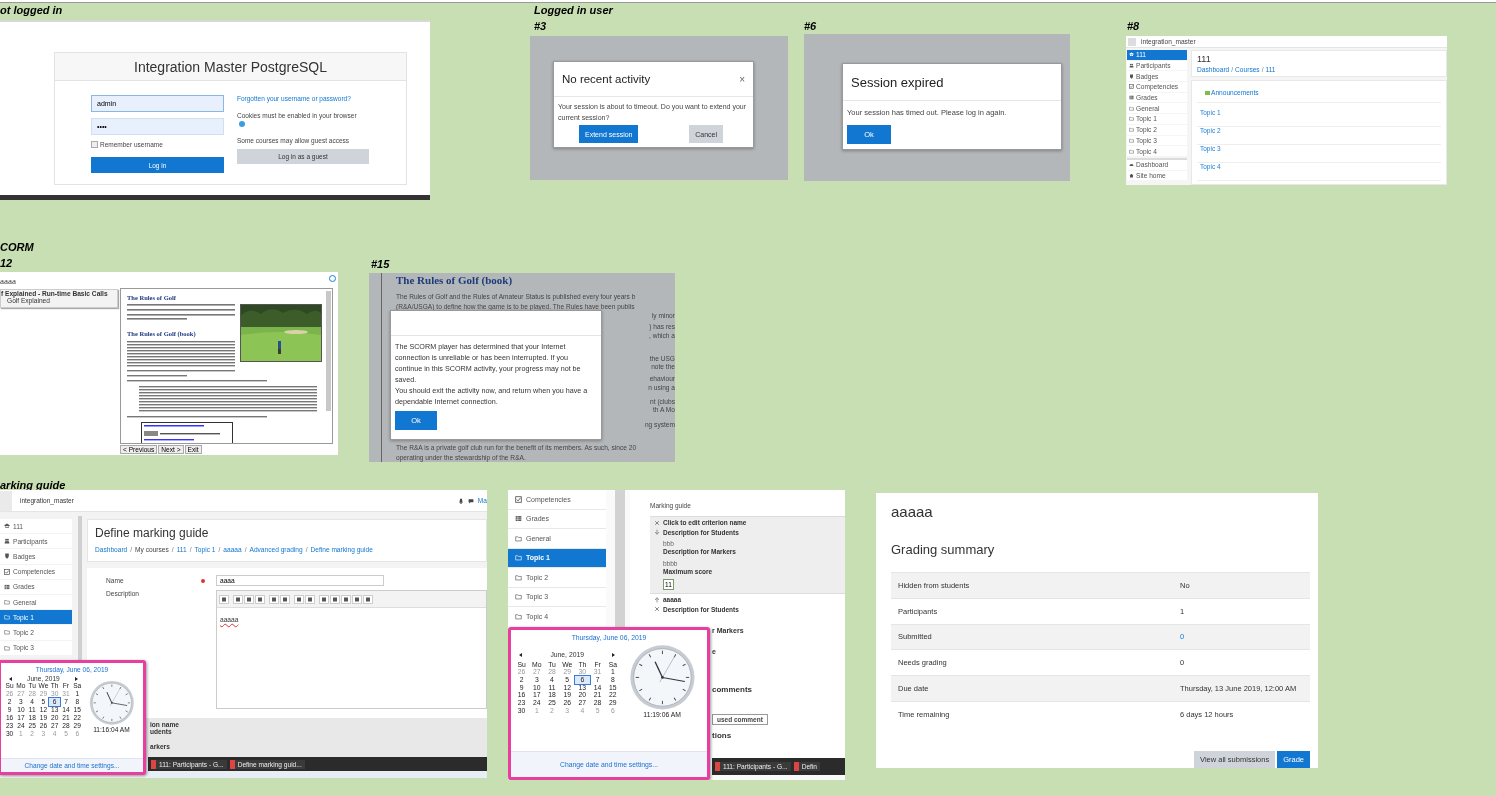 The width and height of the screenshot is (1496, 796). Describe the element at coordinates (8, 281) in the screenshot. I see `activity-title: aaaa` at that location.